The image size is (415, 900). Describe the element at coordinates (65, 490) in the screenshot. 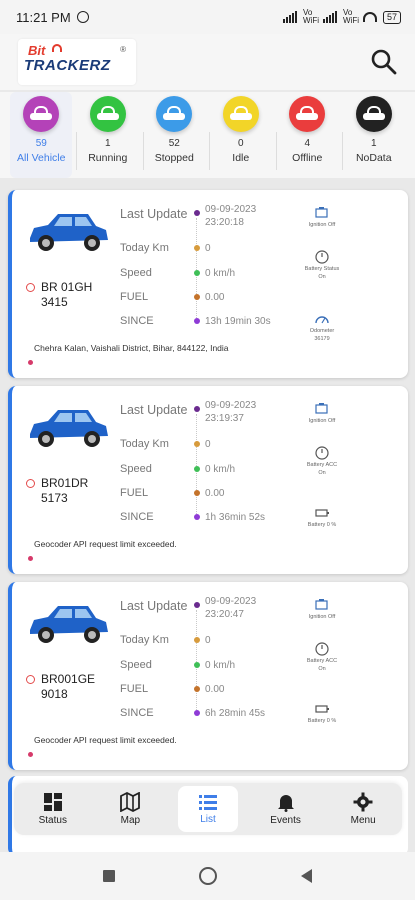

I see `vehicle-plate: BR01DR 5173` at that location.